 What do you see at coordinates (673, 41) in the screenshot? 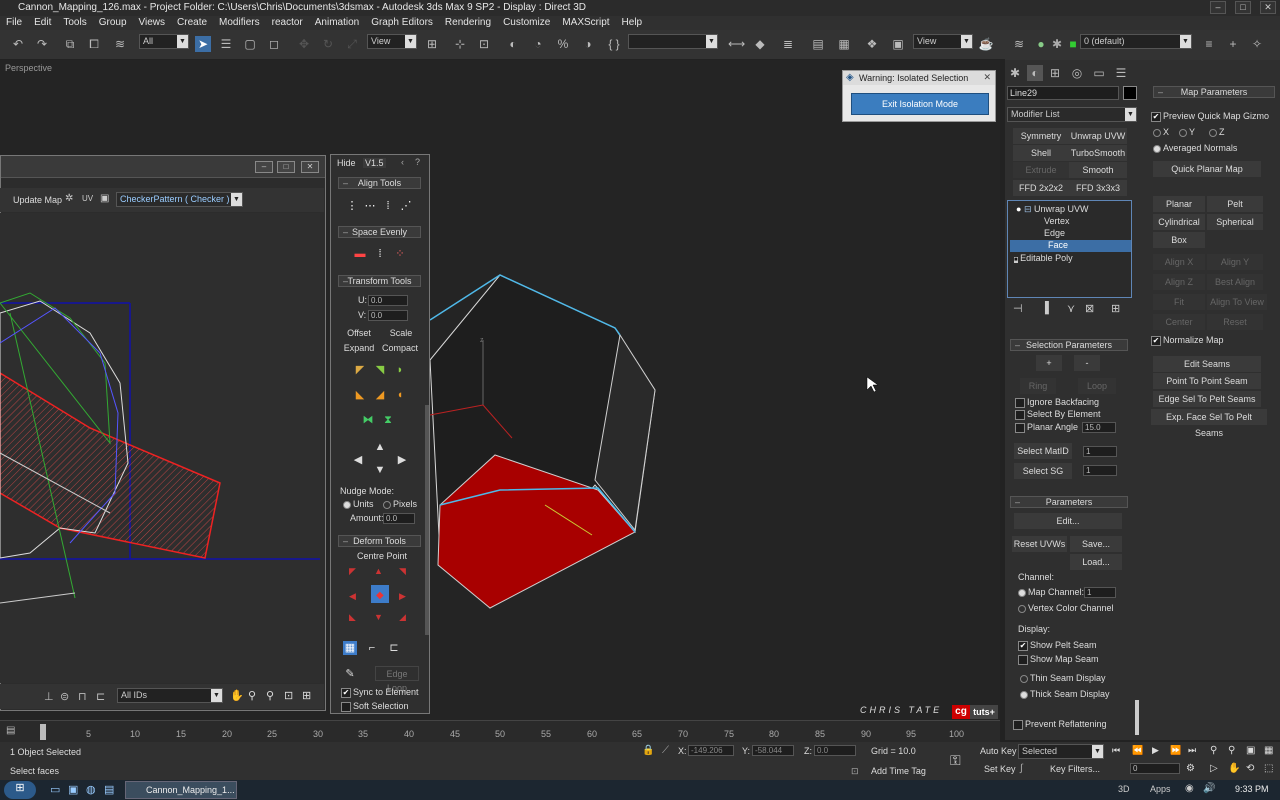
I see `named-selection-dropdown` at bounding box center [673, 41].